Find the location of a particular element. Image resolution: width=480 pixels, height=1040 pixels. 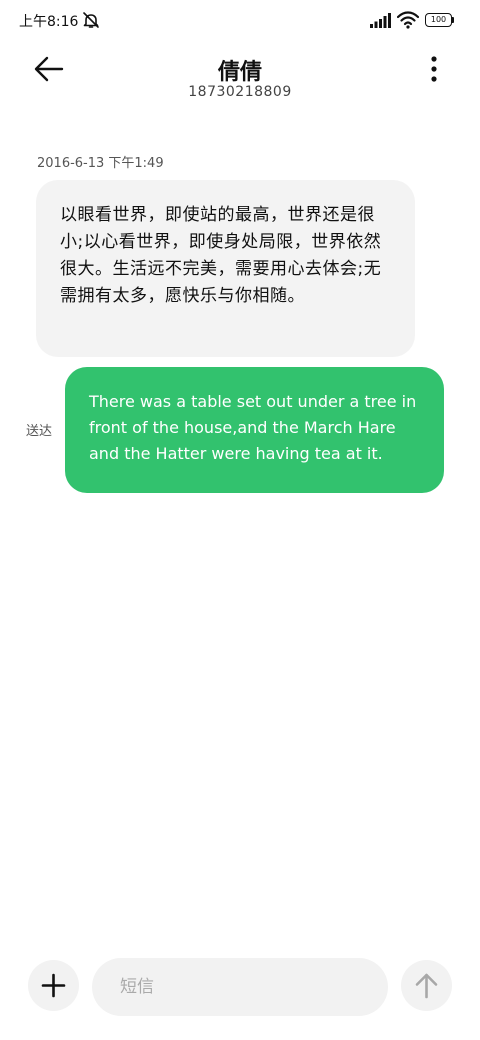

send-button is located at coordinates (426, 985).